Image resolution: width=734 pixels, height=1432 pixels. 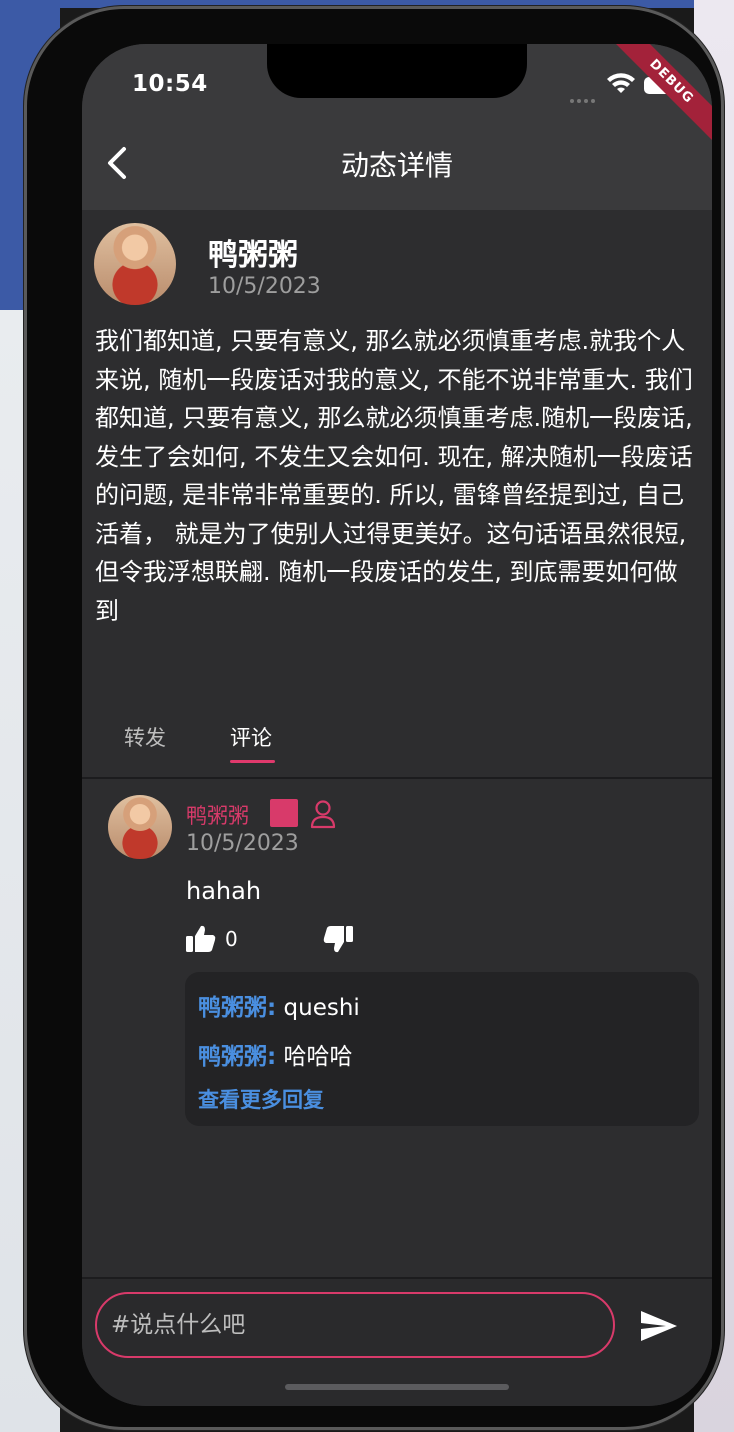 I want to click on reply-item: 鸭粥粥: queshi, so click(x=279, y=1005).